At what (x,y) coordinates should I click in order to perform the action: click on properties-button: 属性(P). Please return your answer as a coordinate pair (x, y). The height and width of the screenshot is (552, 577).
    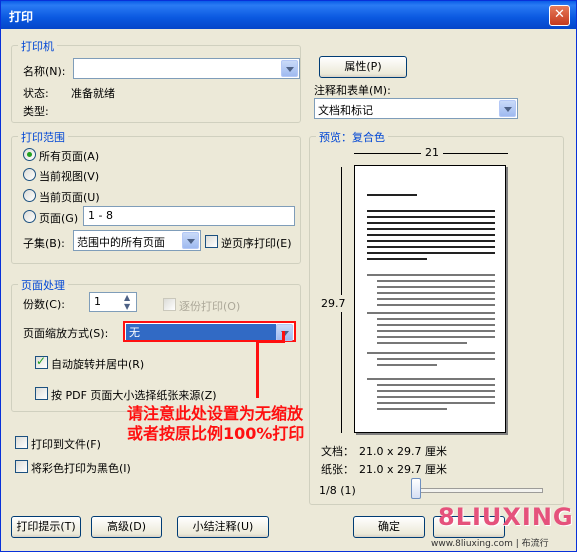
    Looking at the image, I should click on (363, 67).